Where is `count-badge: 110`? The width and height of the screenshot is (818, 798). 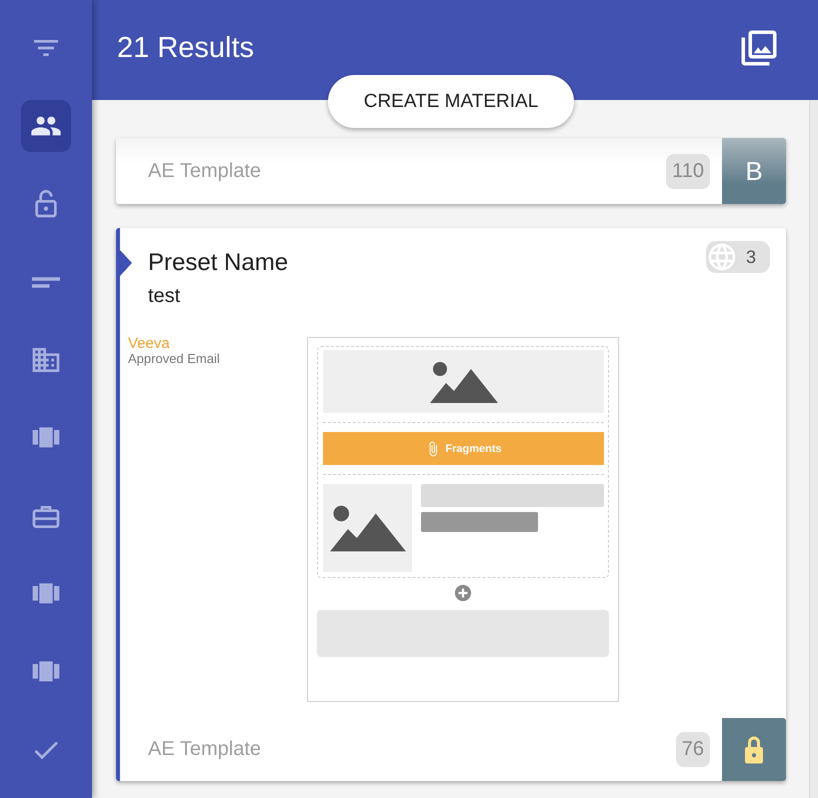
count-badge: 110 is located at coordinates (688, 171).